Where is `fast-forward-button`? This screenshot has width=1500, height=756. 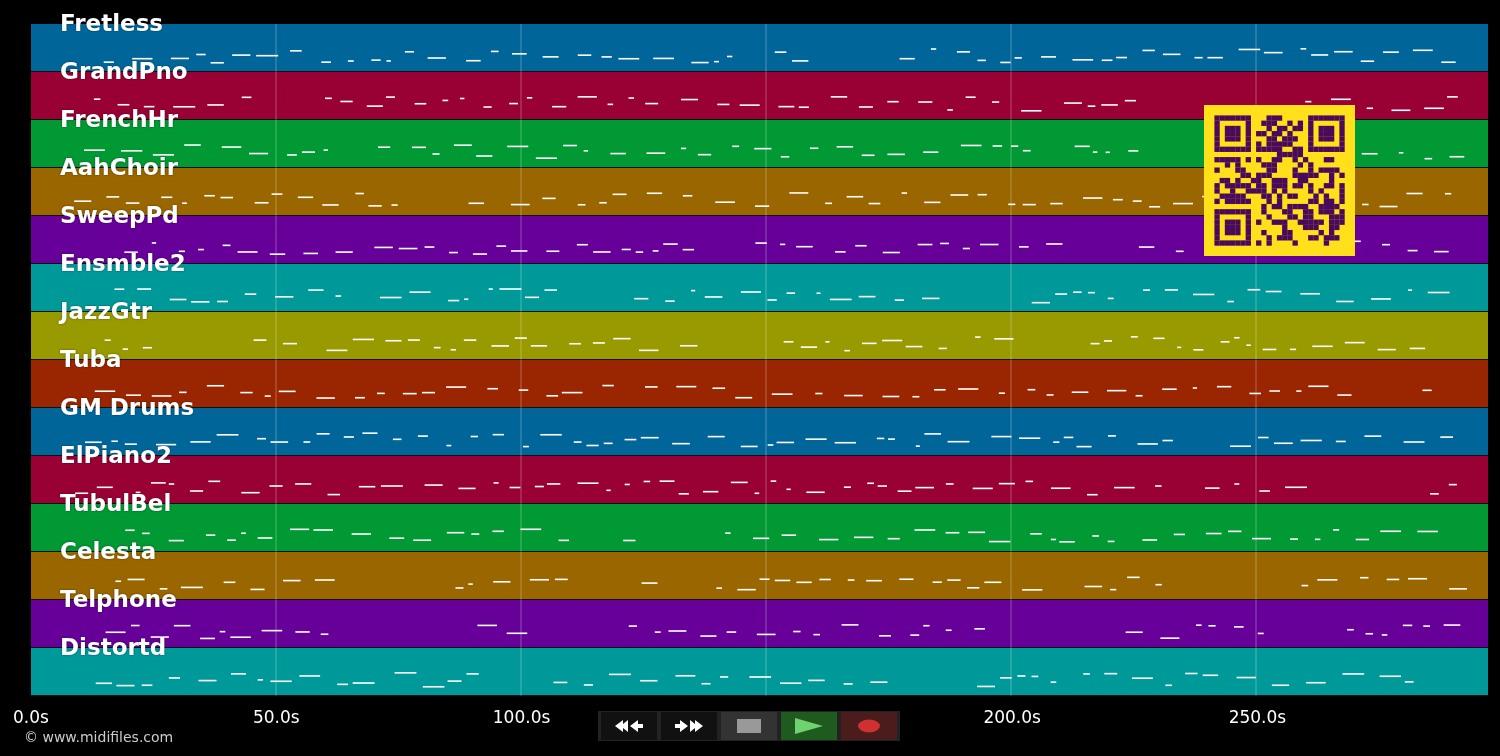
fast-forward-button is located at coordinates (689, 726).